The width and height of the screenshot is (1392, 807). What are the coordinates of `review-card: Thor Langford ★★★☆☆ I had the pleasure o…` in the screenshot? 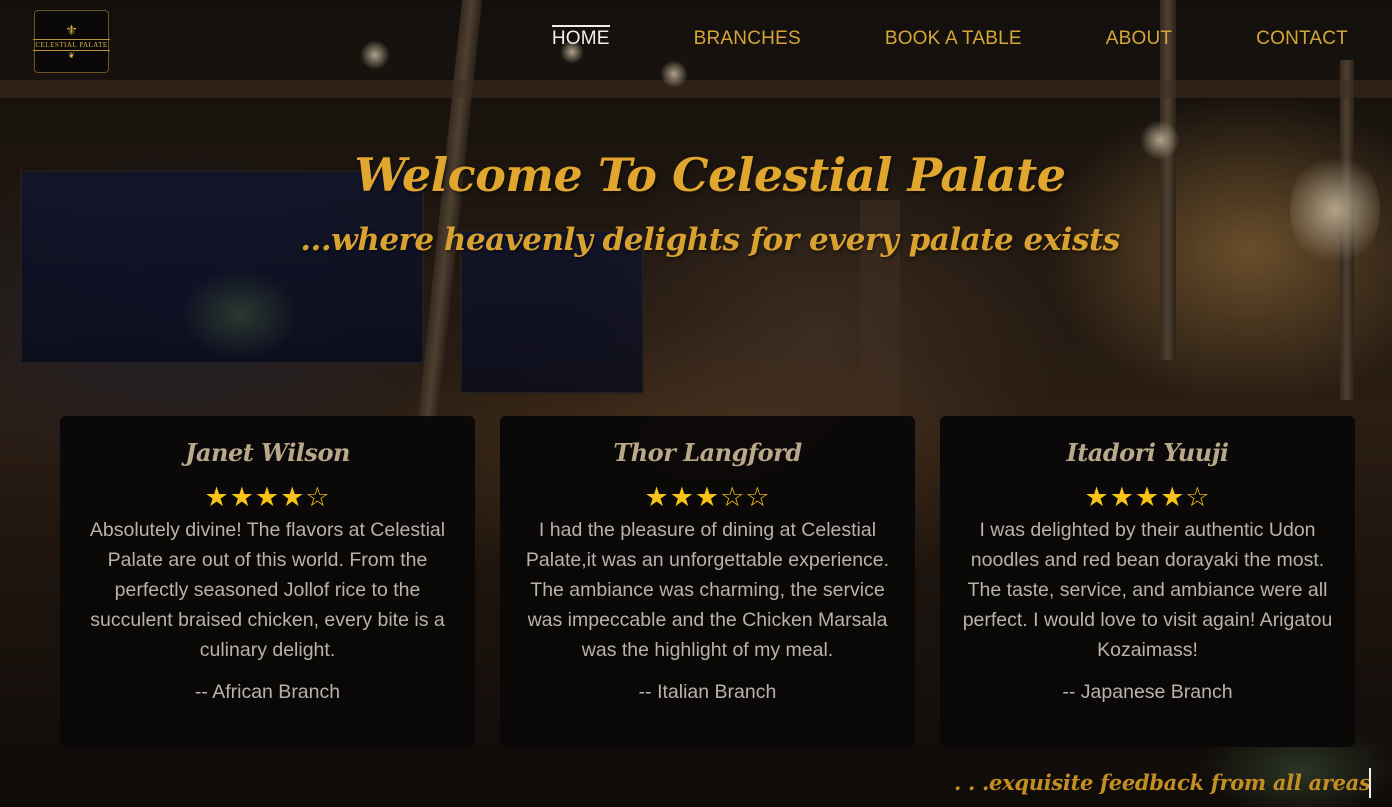 It's located at (707, 581).